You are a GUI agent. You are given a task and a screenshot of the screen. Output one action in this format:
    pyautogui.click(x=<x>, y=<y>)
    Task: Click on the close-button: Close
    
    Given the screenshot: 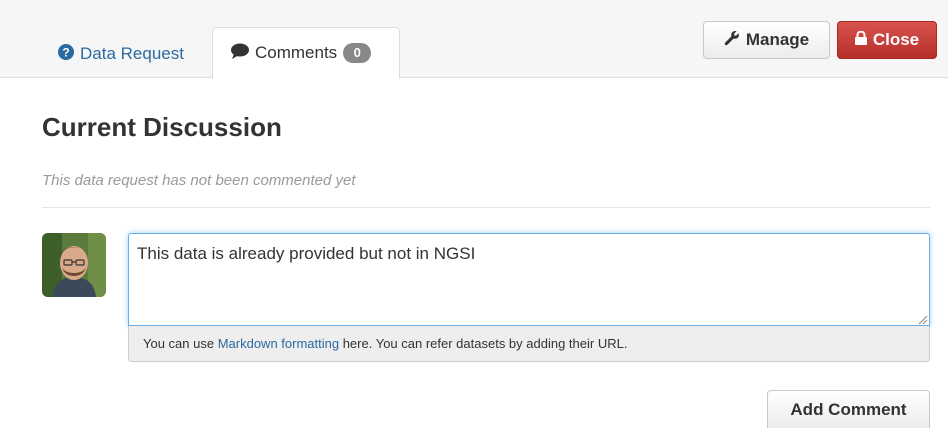 What is the action you would take?
    pyautogui.click(x=887, y=40)
    